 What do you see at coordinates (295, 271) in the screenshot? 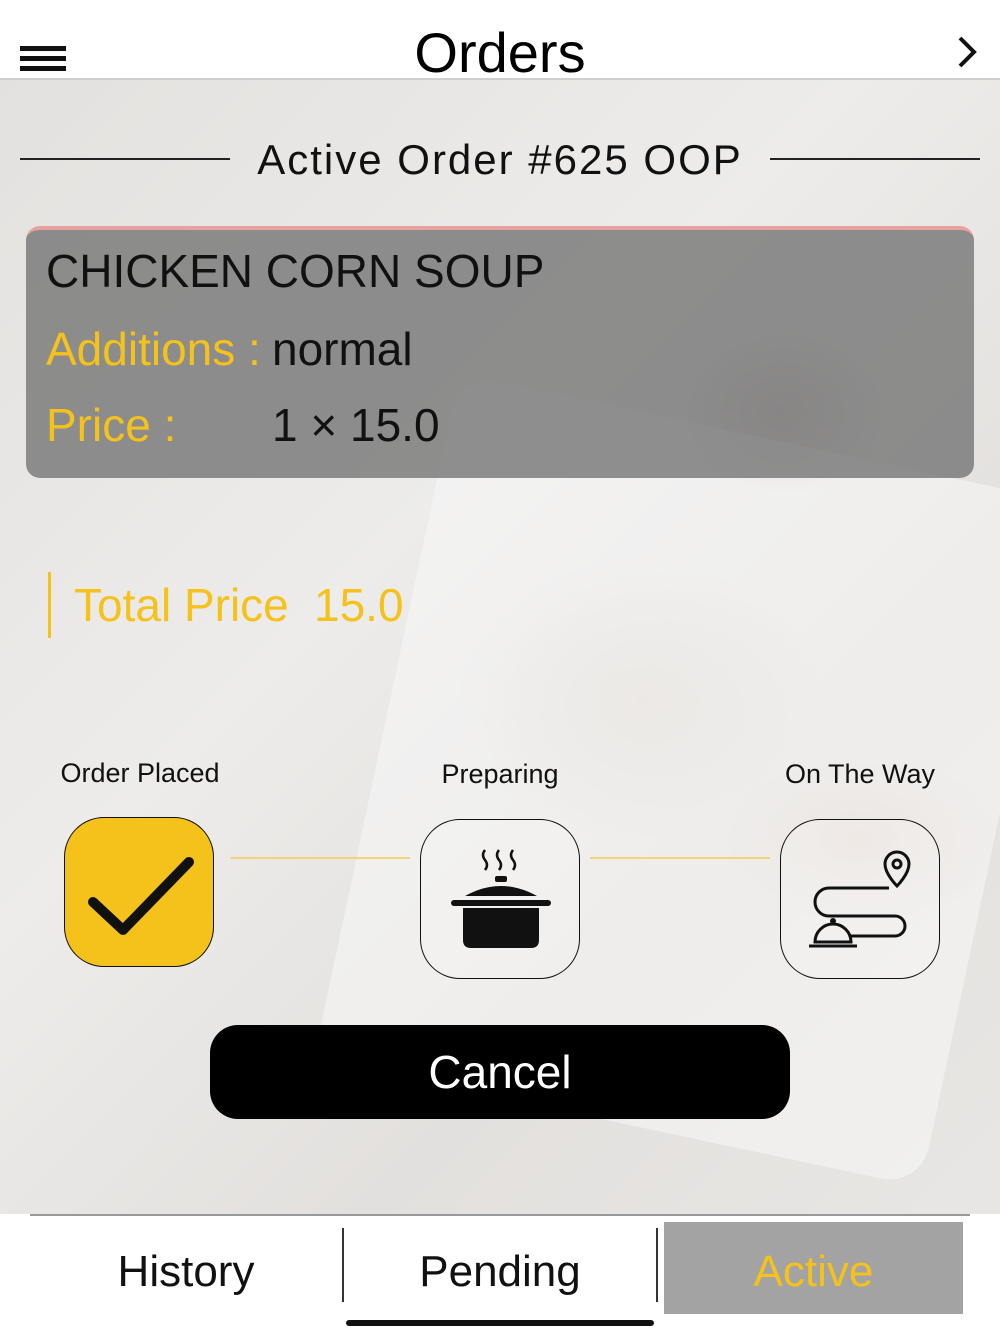
I see `item-name: CHICKEN CORN SOUP` at bounding box center [295, 271].